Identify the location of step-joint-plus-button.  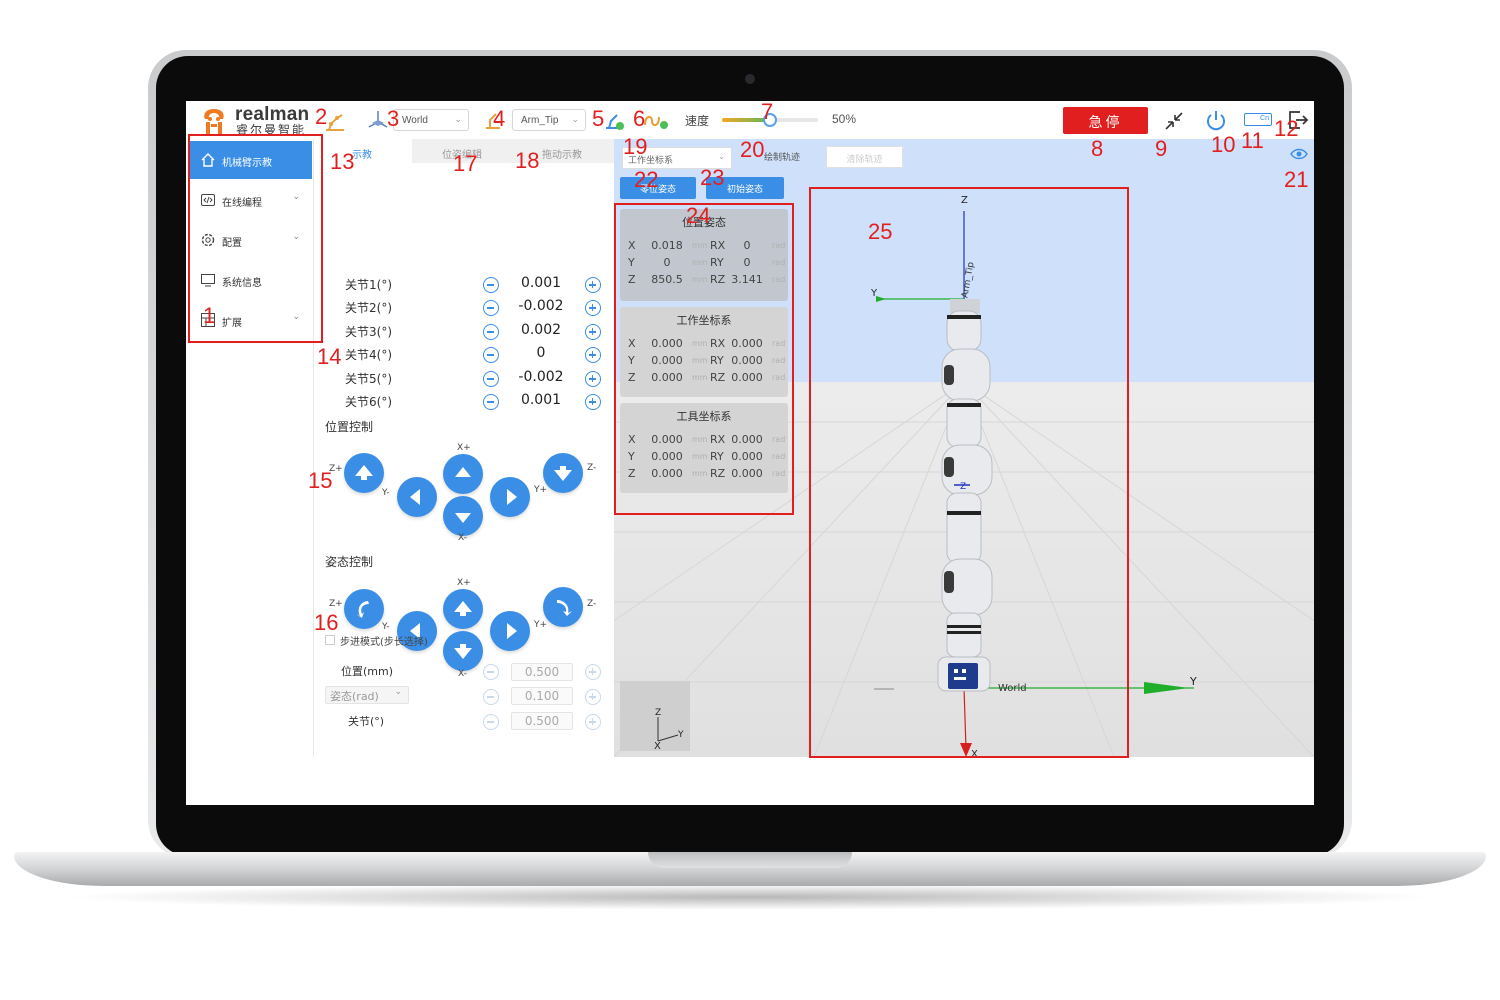
(593, 722).